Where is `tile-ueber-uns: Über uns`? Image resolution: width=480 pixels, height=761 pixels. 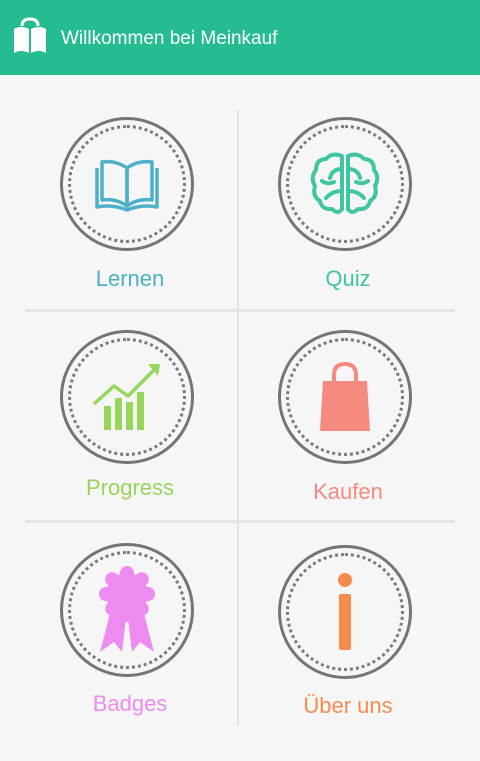 tile-ueber-uns: Über uns is located at coordinates (348, 633).